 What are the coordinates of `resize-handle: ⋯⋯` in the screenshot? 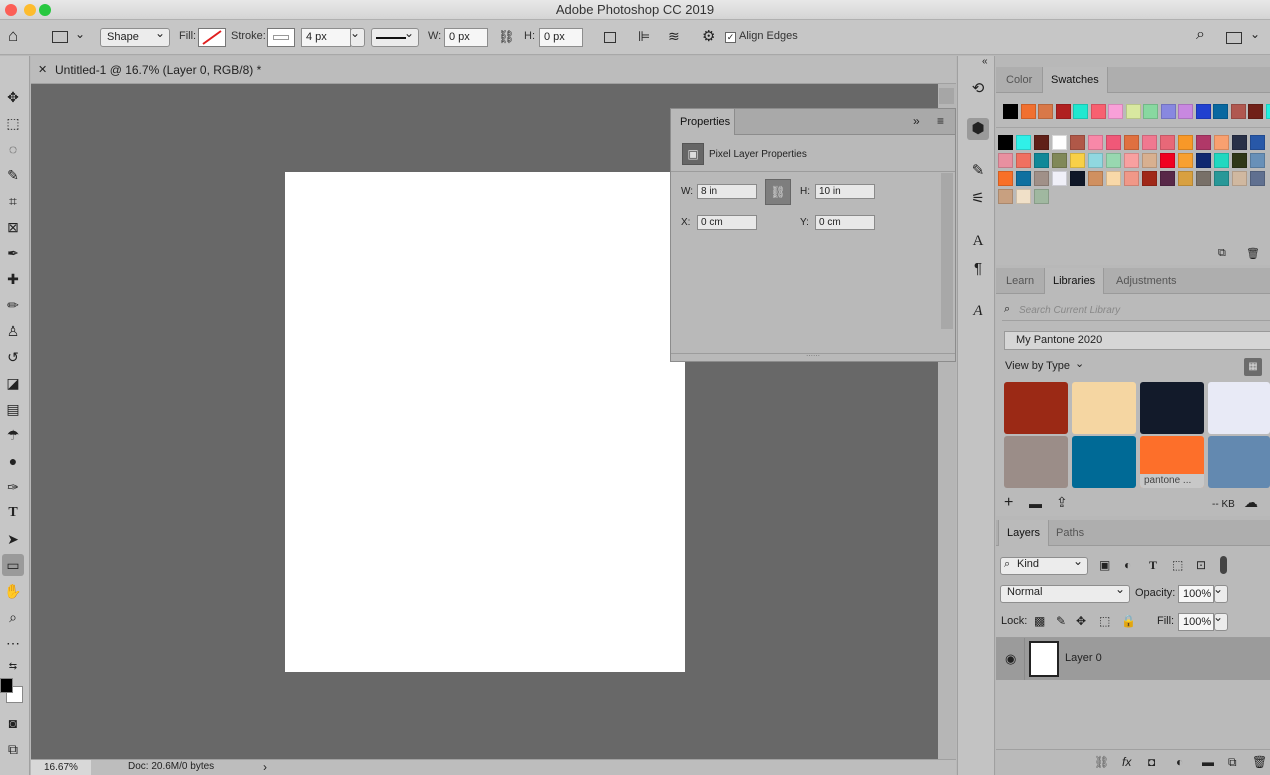 It's located at (813, 357).